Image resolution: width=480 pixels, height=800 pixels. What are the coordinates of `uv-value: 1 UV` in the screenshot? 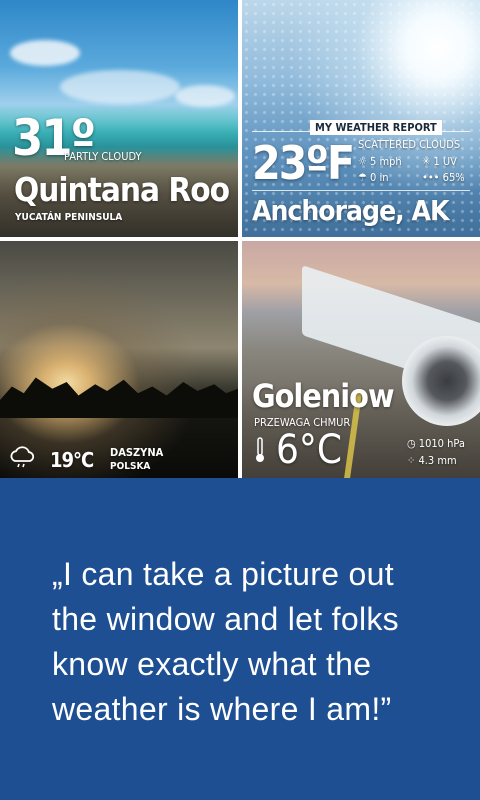 It's located at (445, 161).